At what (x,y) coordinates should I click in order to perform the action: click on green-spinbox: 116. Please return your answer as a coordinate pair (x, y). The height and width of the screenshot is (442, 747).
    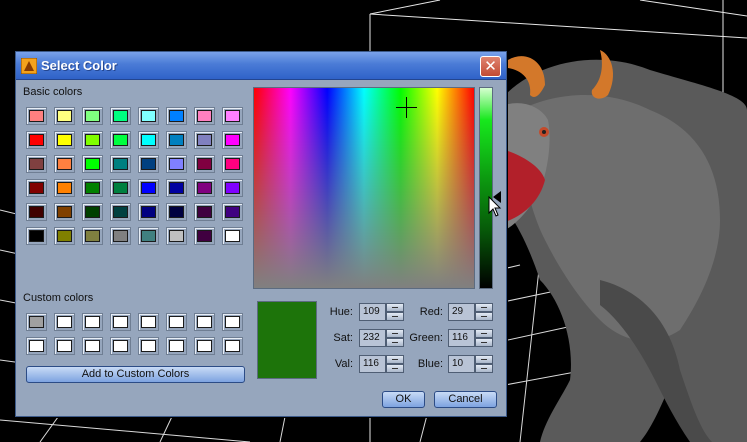
    Looking at the image, I should click on (471, 338).